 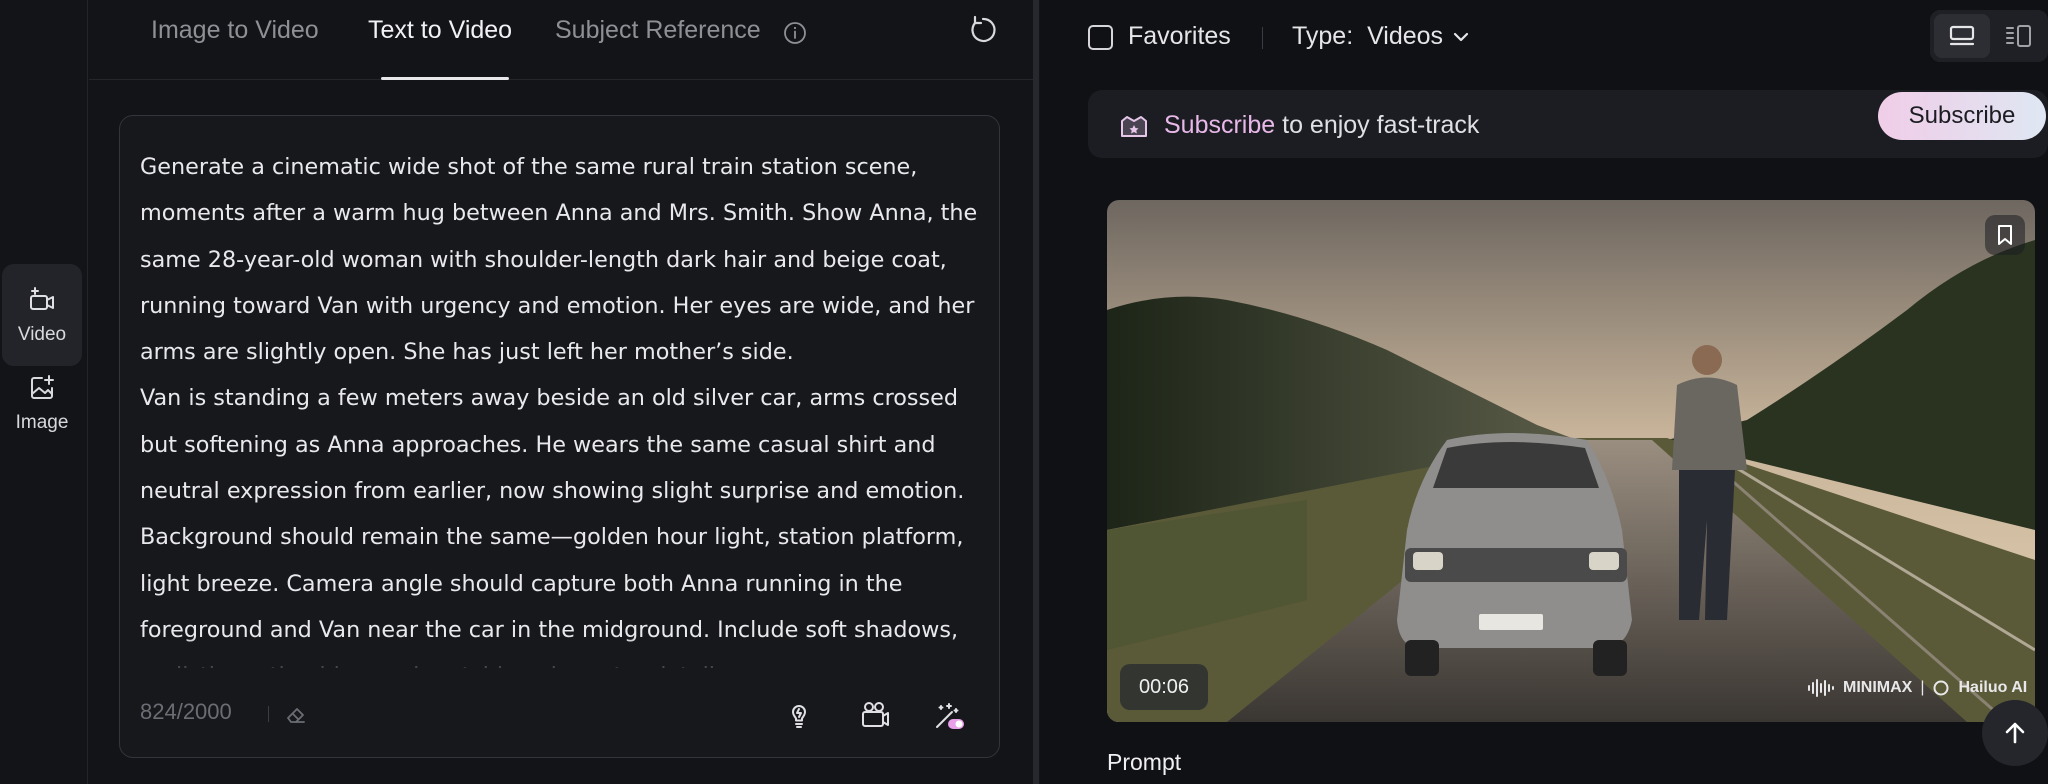 I want to click on watermark: MINIMAX | Hailuo AI, so click(x=1917, y=688).